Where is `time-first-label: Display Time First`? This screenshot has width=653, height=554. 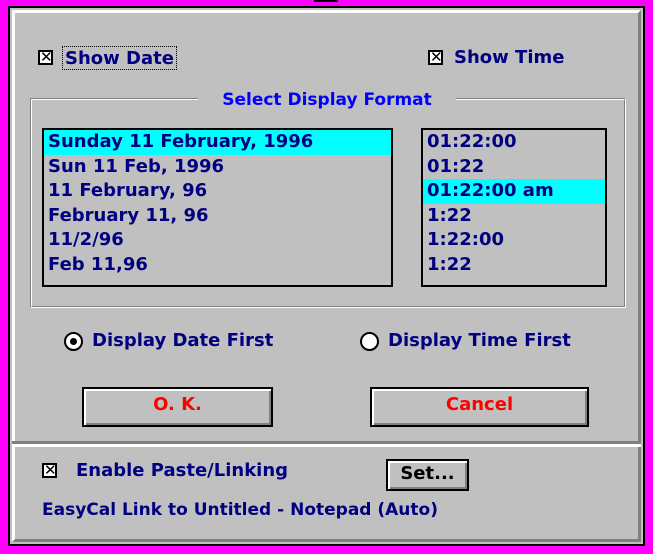
time-first-label: Display Time First is located at coordinates (479, 341).